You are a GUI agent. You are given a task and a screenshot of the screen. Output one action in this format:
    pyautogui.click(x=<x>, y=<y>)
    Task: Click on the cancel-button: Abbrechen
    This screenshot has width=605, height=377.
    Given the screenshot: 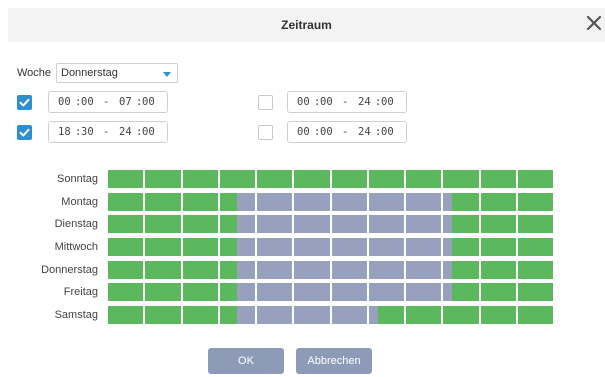 What is the action you would take?
    pyautogui.click(x=334, y=361)
    